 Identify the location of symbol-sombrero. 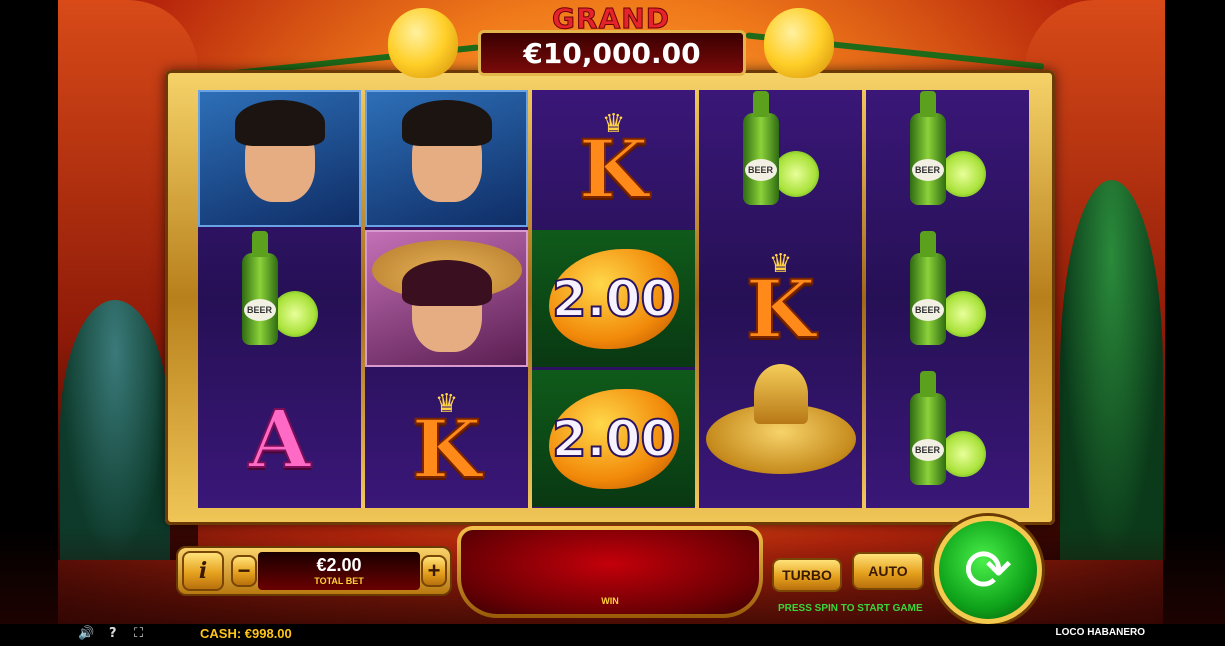
(780, 435).